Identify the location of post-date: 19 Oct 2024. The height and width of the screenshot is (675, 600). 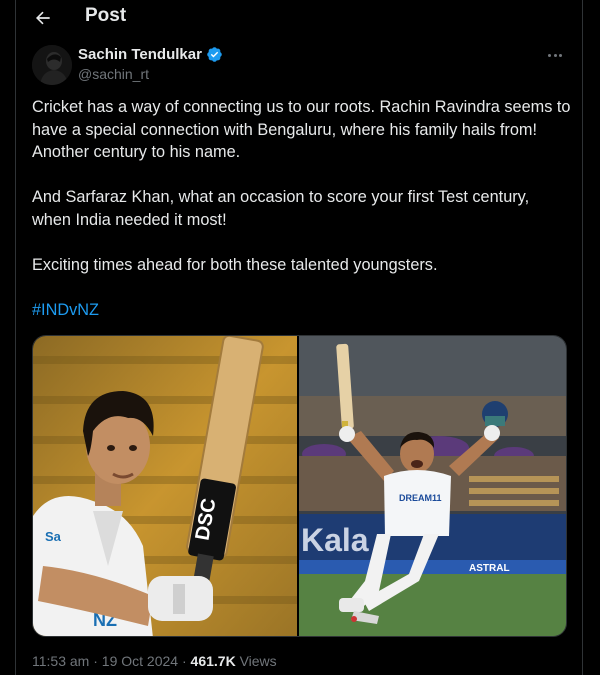
(140, 661).